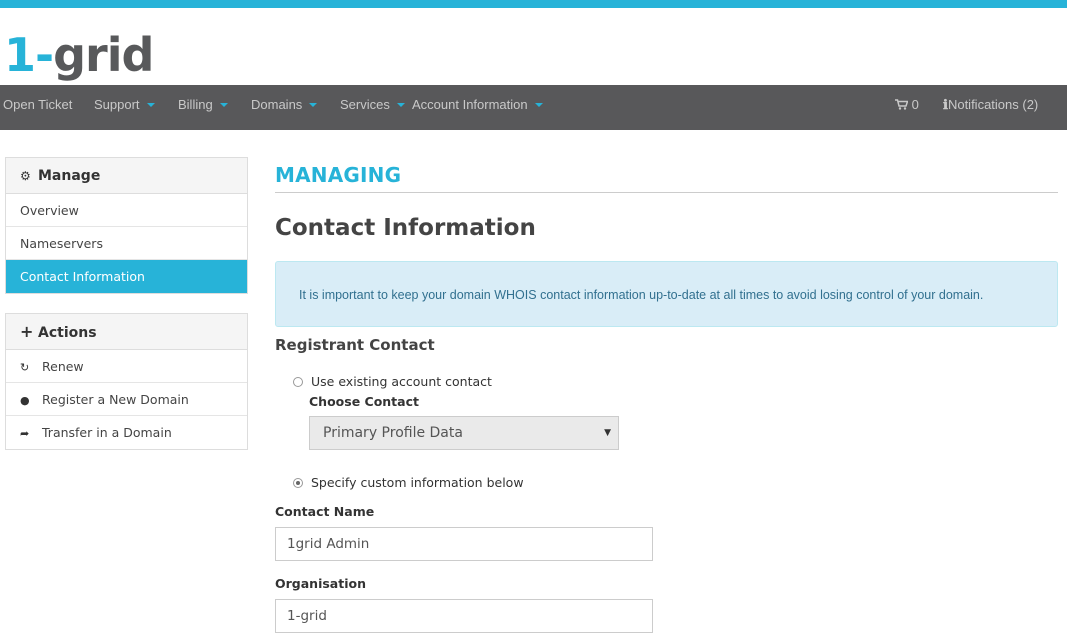 The height and width of the screenshot is (643, 1067). Describe the element at coordinates (126, 399) in the screenshot. I see `sidebar-item-register-domain: ● Register a New Domain` at that location.